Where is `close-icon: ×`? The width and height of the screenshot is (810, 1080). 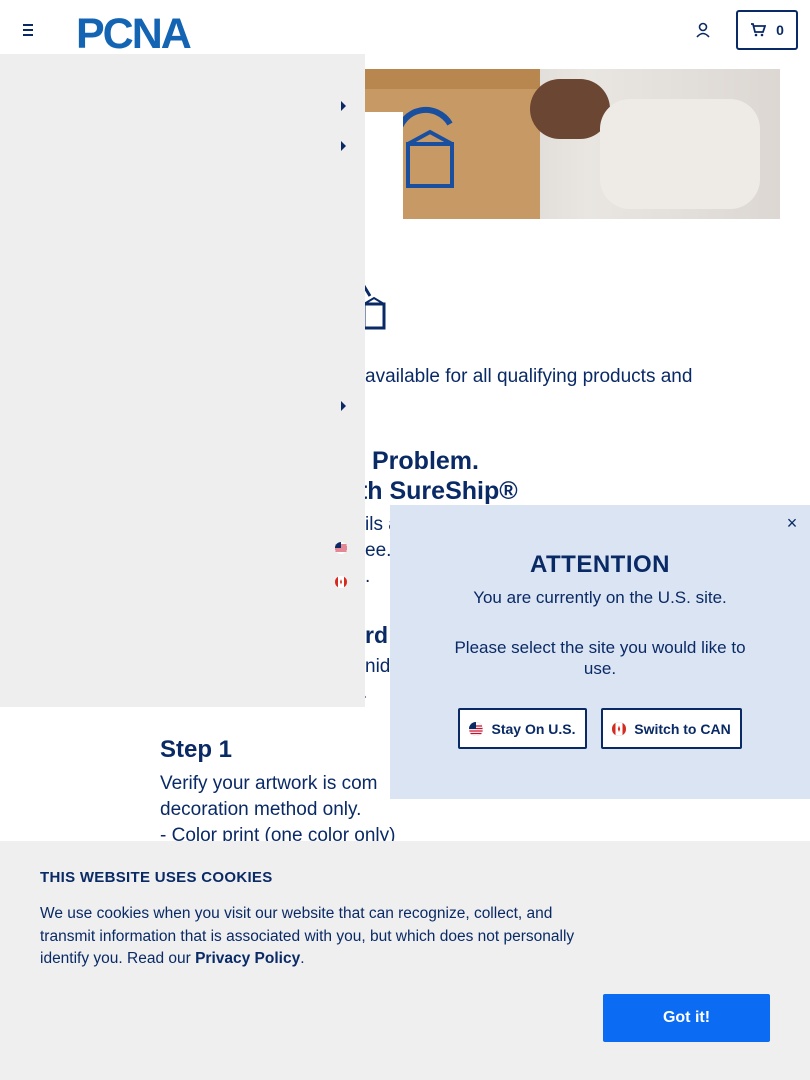 close-icon: × is located at coordinates (792, 523).